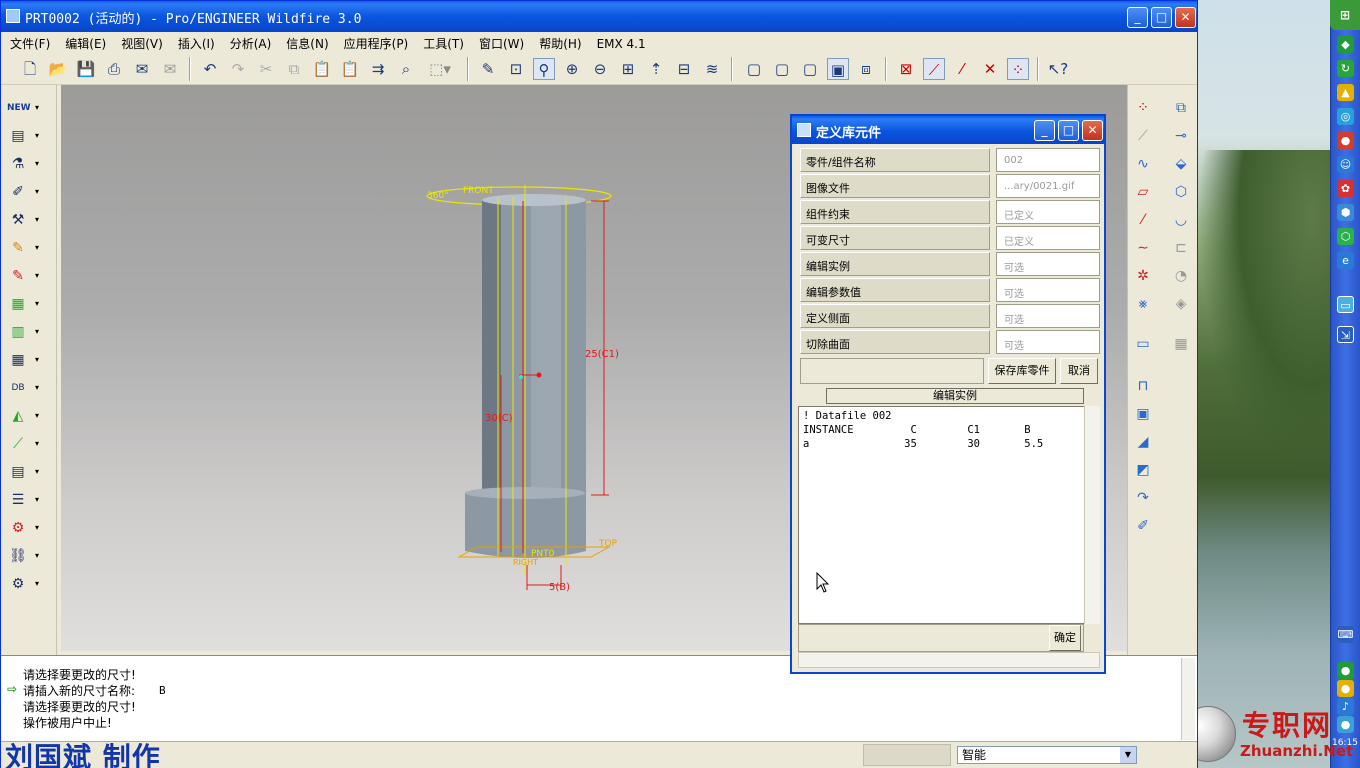 The width and height of the screenshot is (1360, 768). What do you see at coordinates (350, 69) in the screenshot?
I see `paste-special-icon: 📋` at bounding box center [350, 69].